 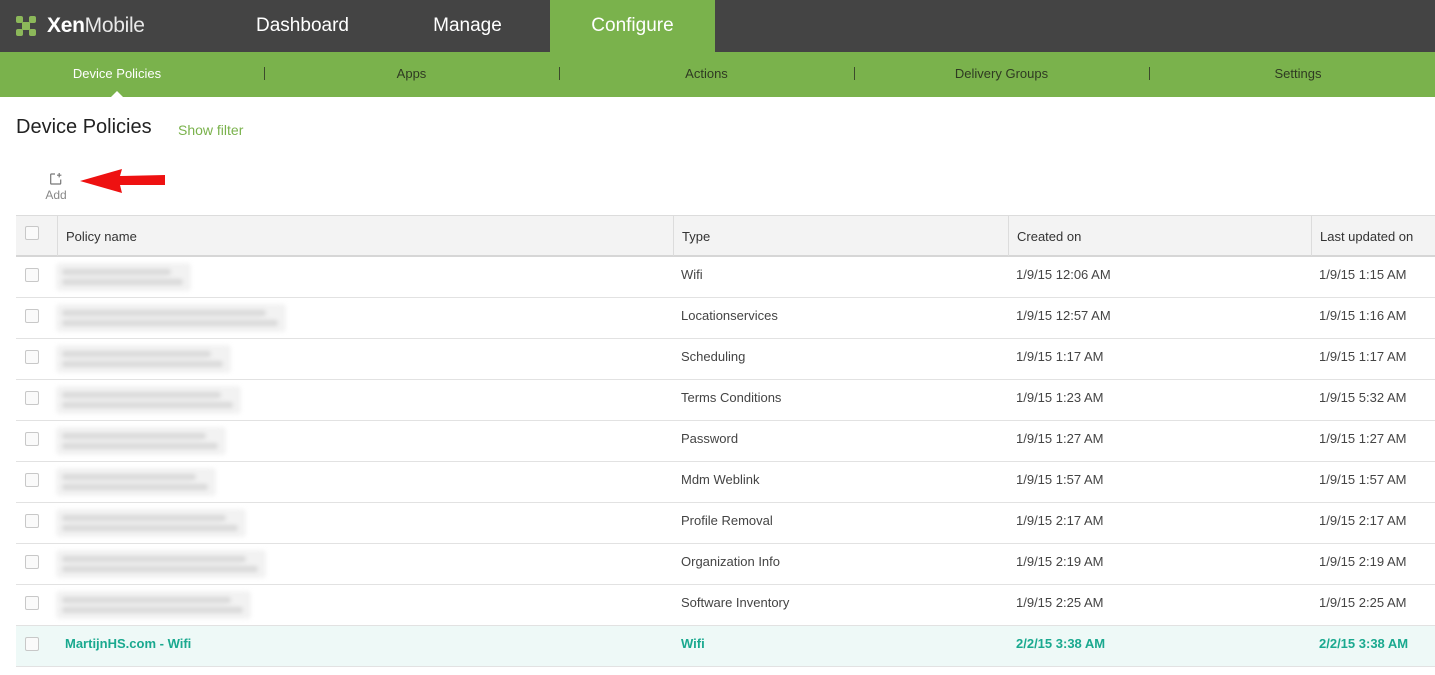 I want to click on red-arrow-annotation, so click(x=122, y=181).